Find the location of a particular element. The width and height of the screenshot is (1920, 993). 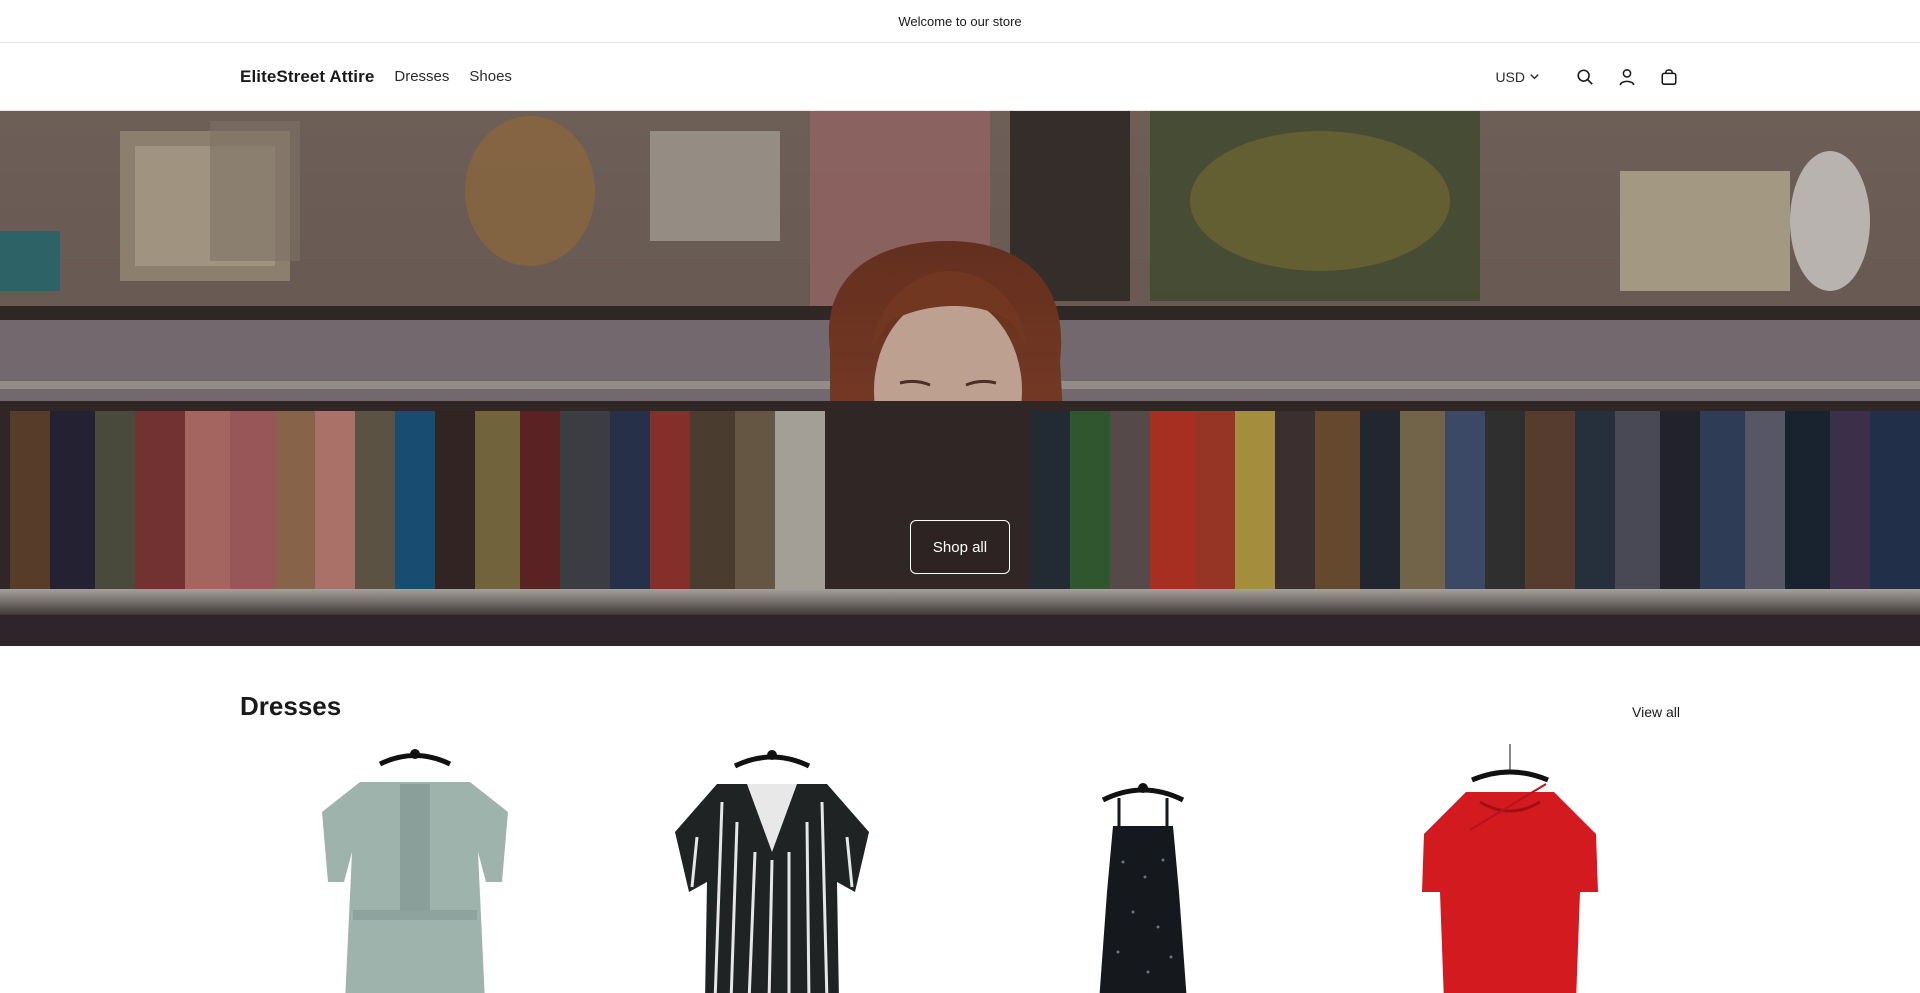

currency-label: USD is located at coordinates (1510, 76).